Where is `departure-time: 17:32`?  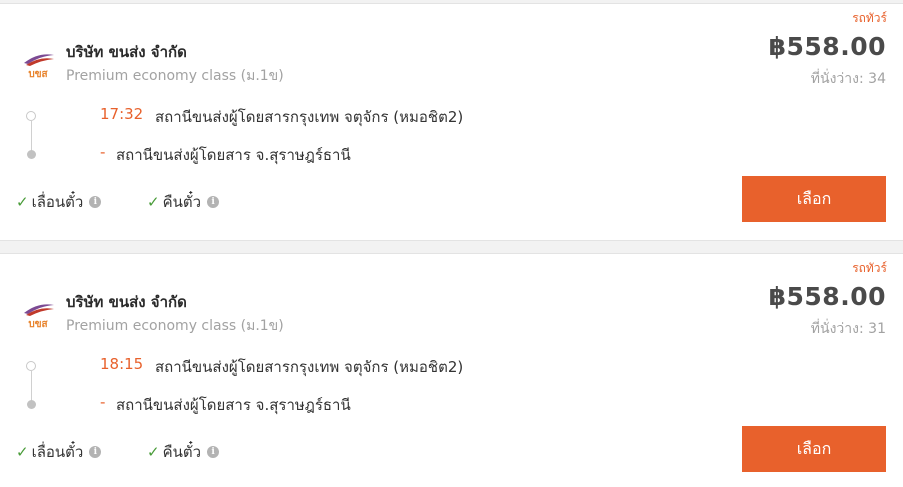 departure-time: 17:32 is located at coordinates (122, 114).